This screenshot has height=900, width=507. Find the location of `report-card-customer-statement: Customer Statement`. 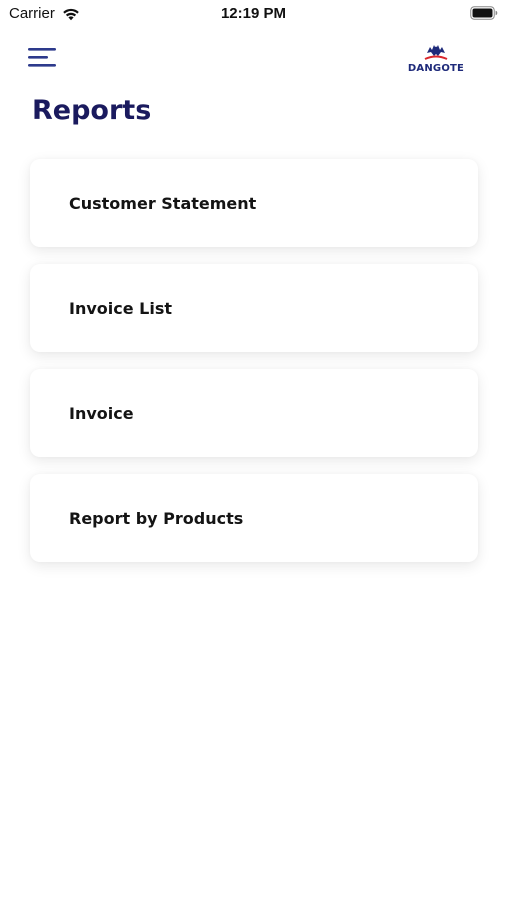

report-card-customer-statement: Customer Statement is located at coordinates (254, 203).